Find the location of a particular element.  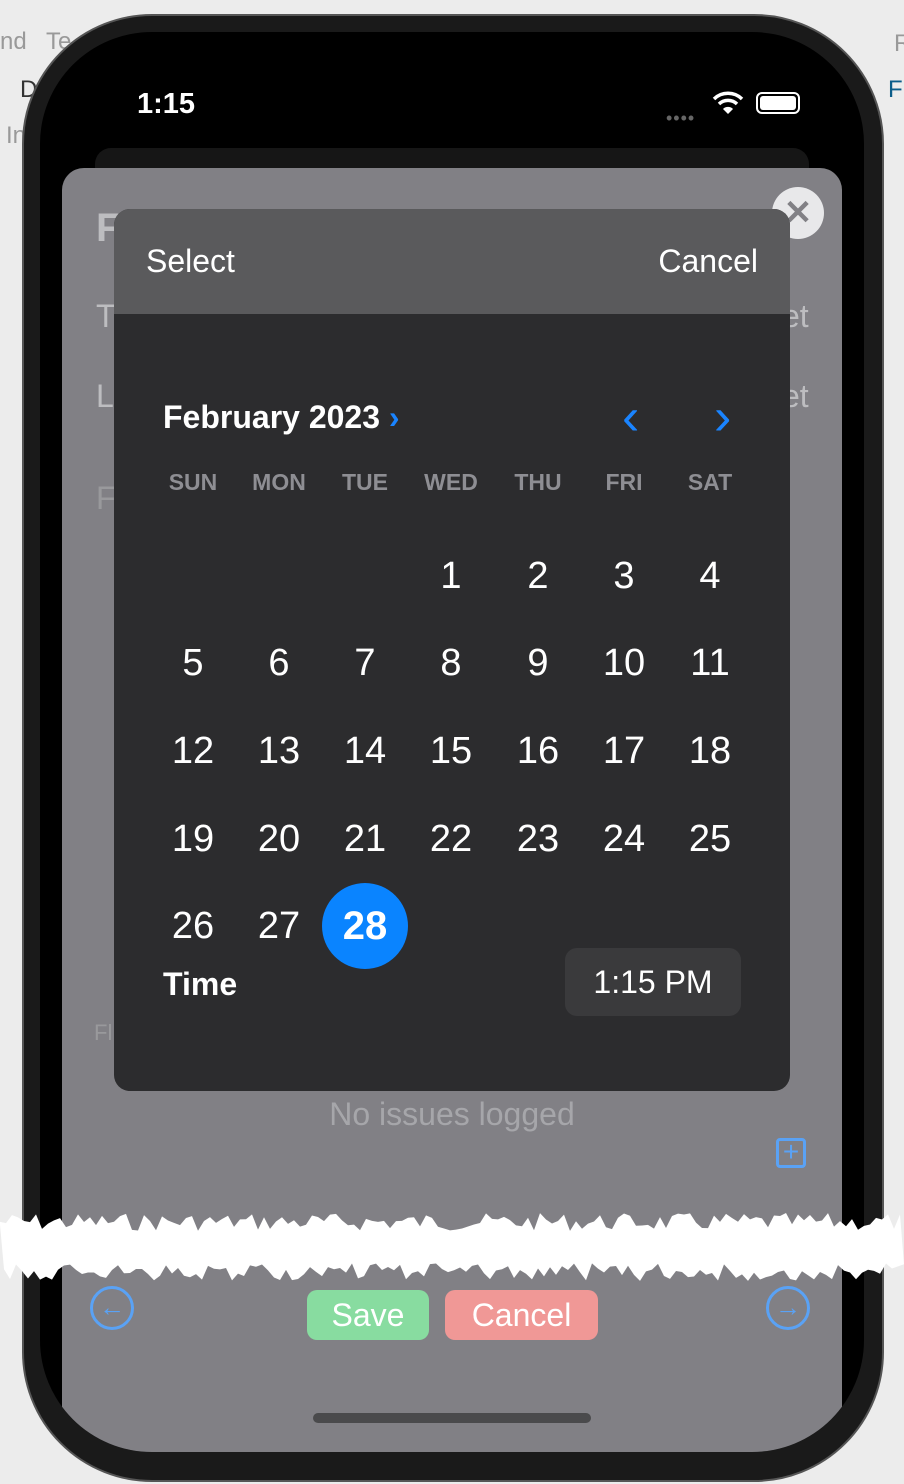

day-cell: 4 is located at coordinates (710, 576).